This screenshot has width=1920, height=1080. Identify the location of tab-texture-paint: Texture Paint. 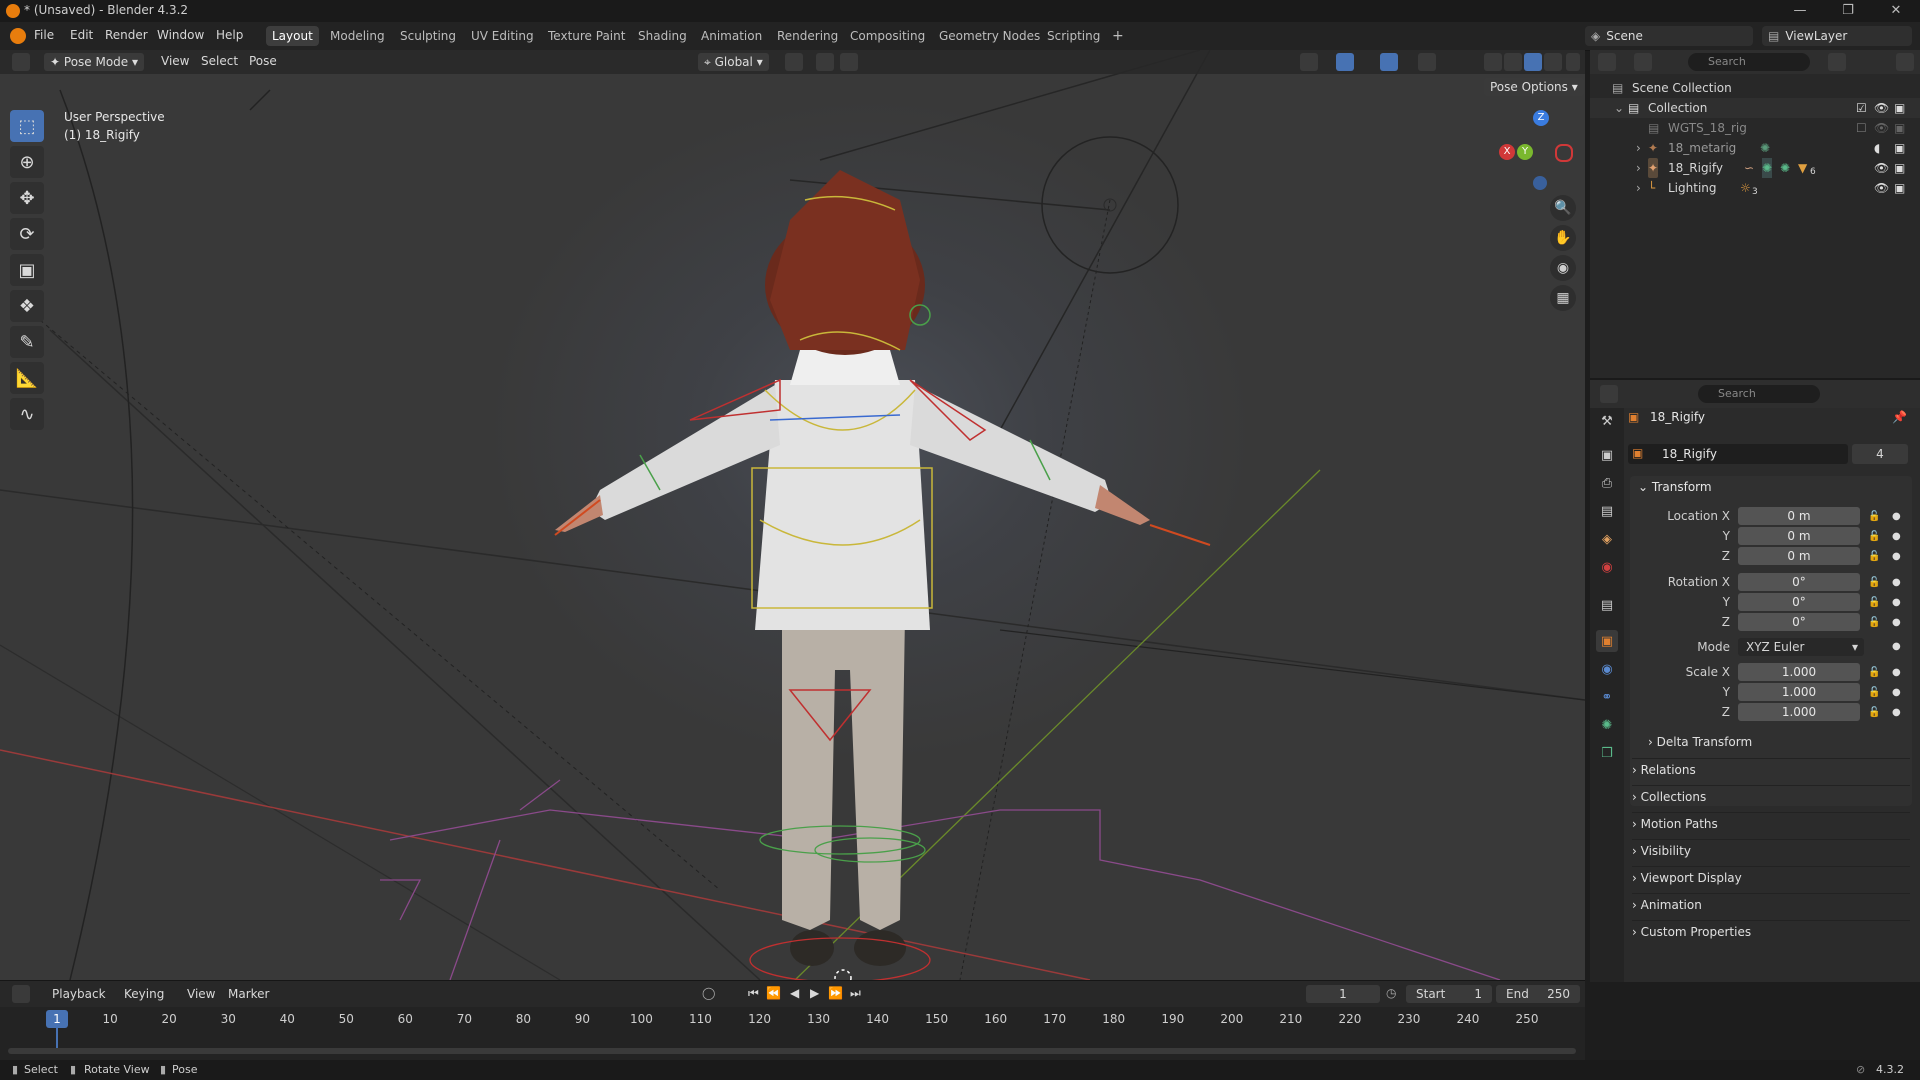
(586, 36).